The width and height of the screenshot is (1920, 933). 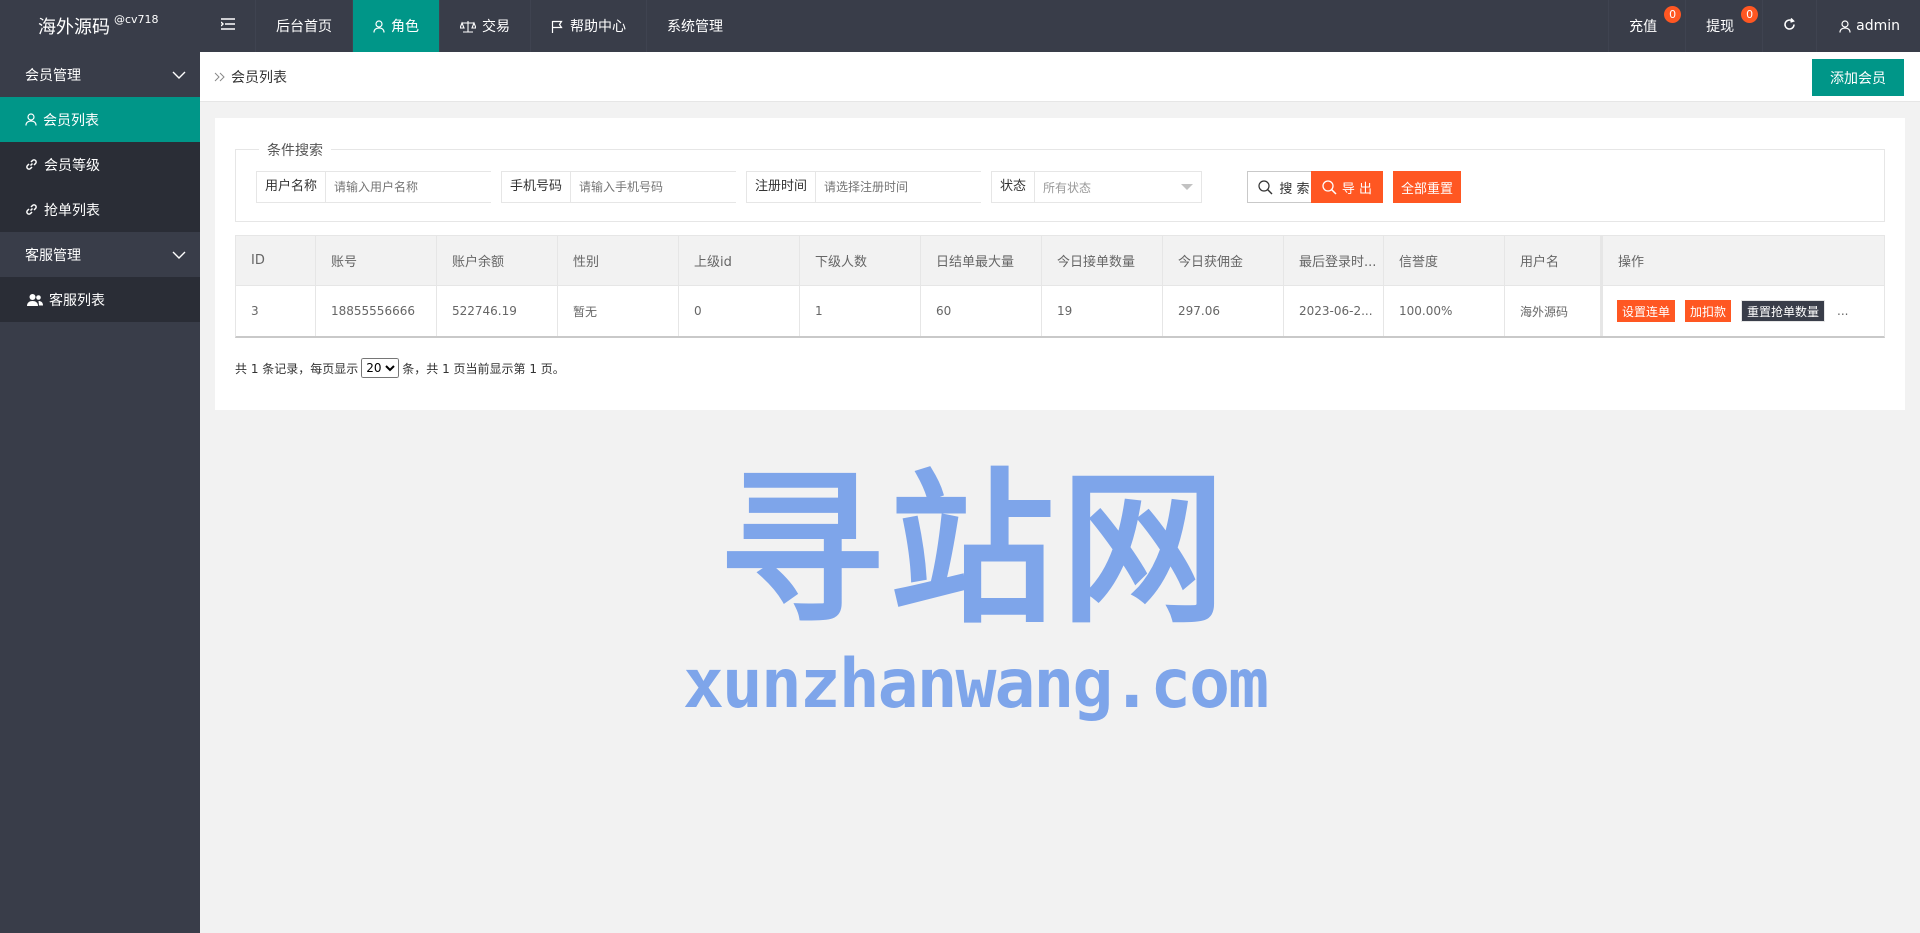 I want to click on th-balance: 账户余额, so click(x=497, y=260).